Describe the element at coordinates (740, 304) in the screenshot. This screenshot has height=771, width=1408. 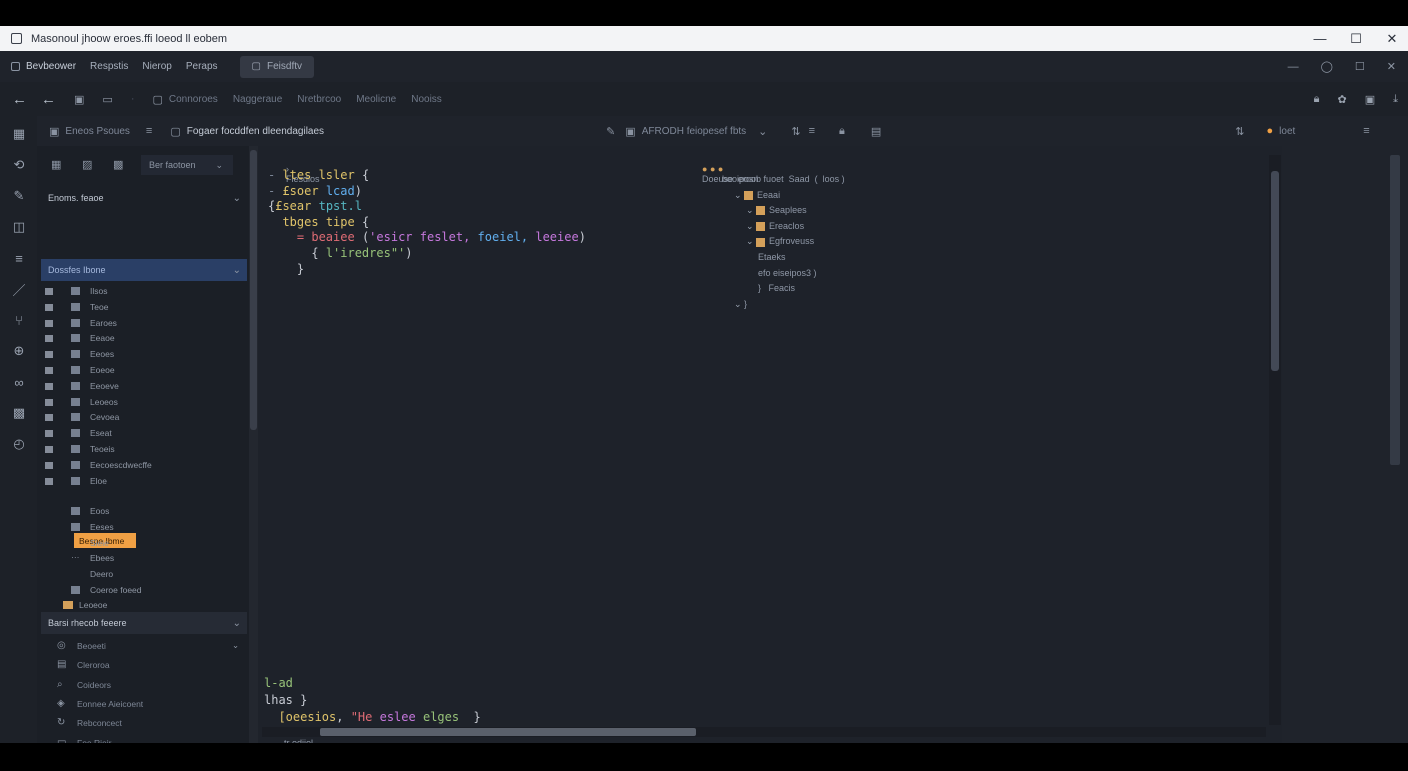
I see `tree-item: ⌄ }` at that location.